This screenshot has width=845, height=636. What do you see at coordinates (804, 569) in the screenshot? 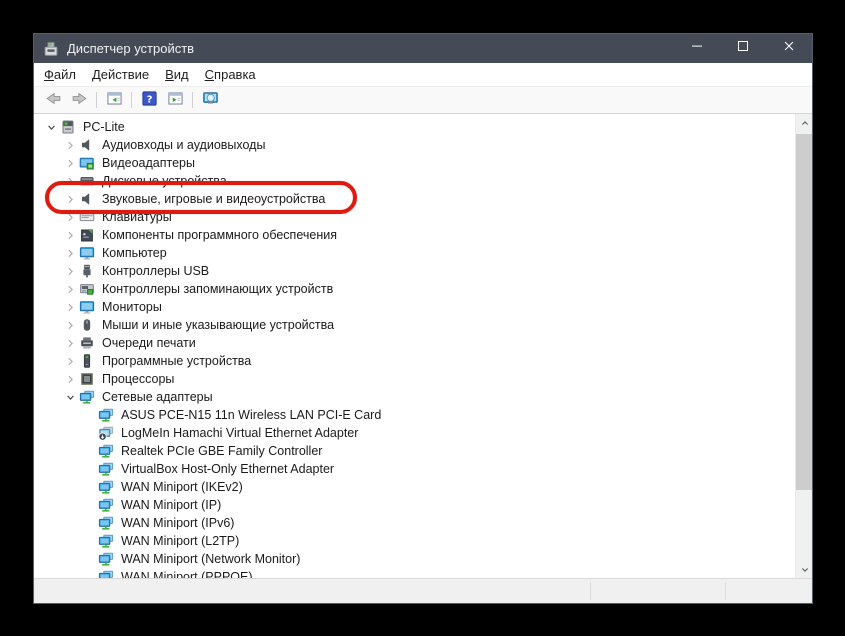
I see `scroll-down-button` at bounding box center [804, 569].